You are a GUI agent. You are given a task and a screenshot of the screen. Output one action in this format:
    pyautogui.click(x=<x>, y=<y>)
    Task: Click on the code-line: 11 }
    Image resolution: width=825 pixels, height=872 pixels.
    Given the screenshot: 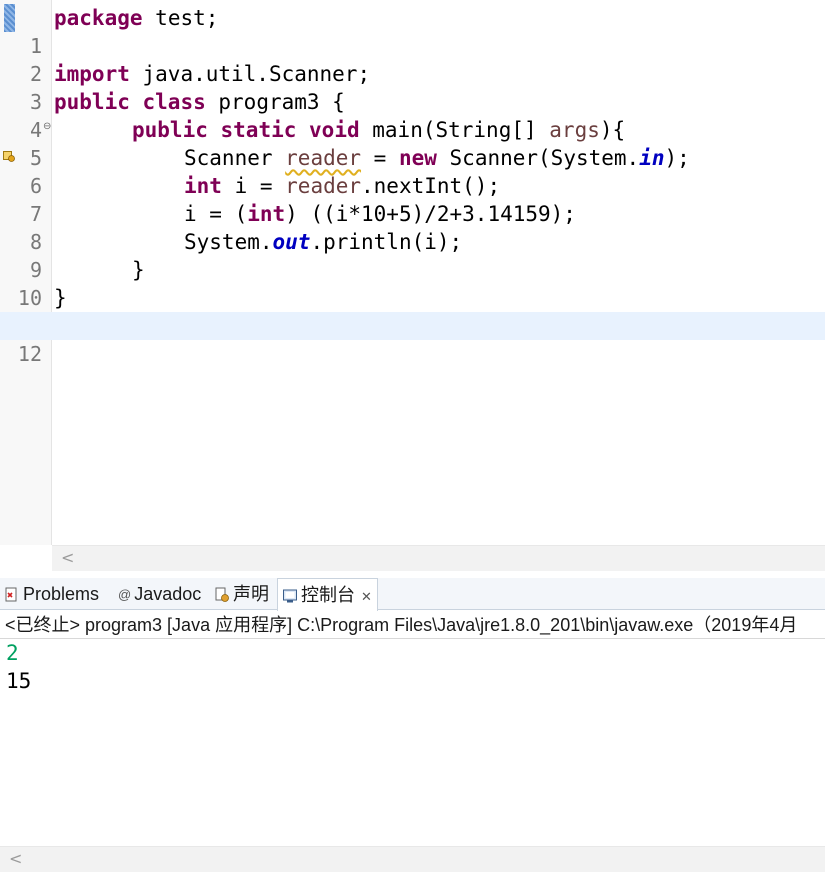 What is the action you would take?
    pyautogui.click(x=412, y=311)
    